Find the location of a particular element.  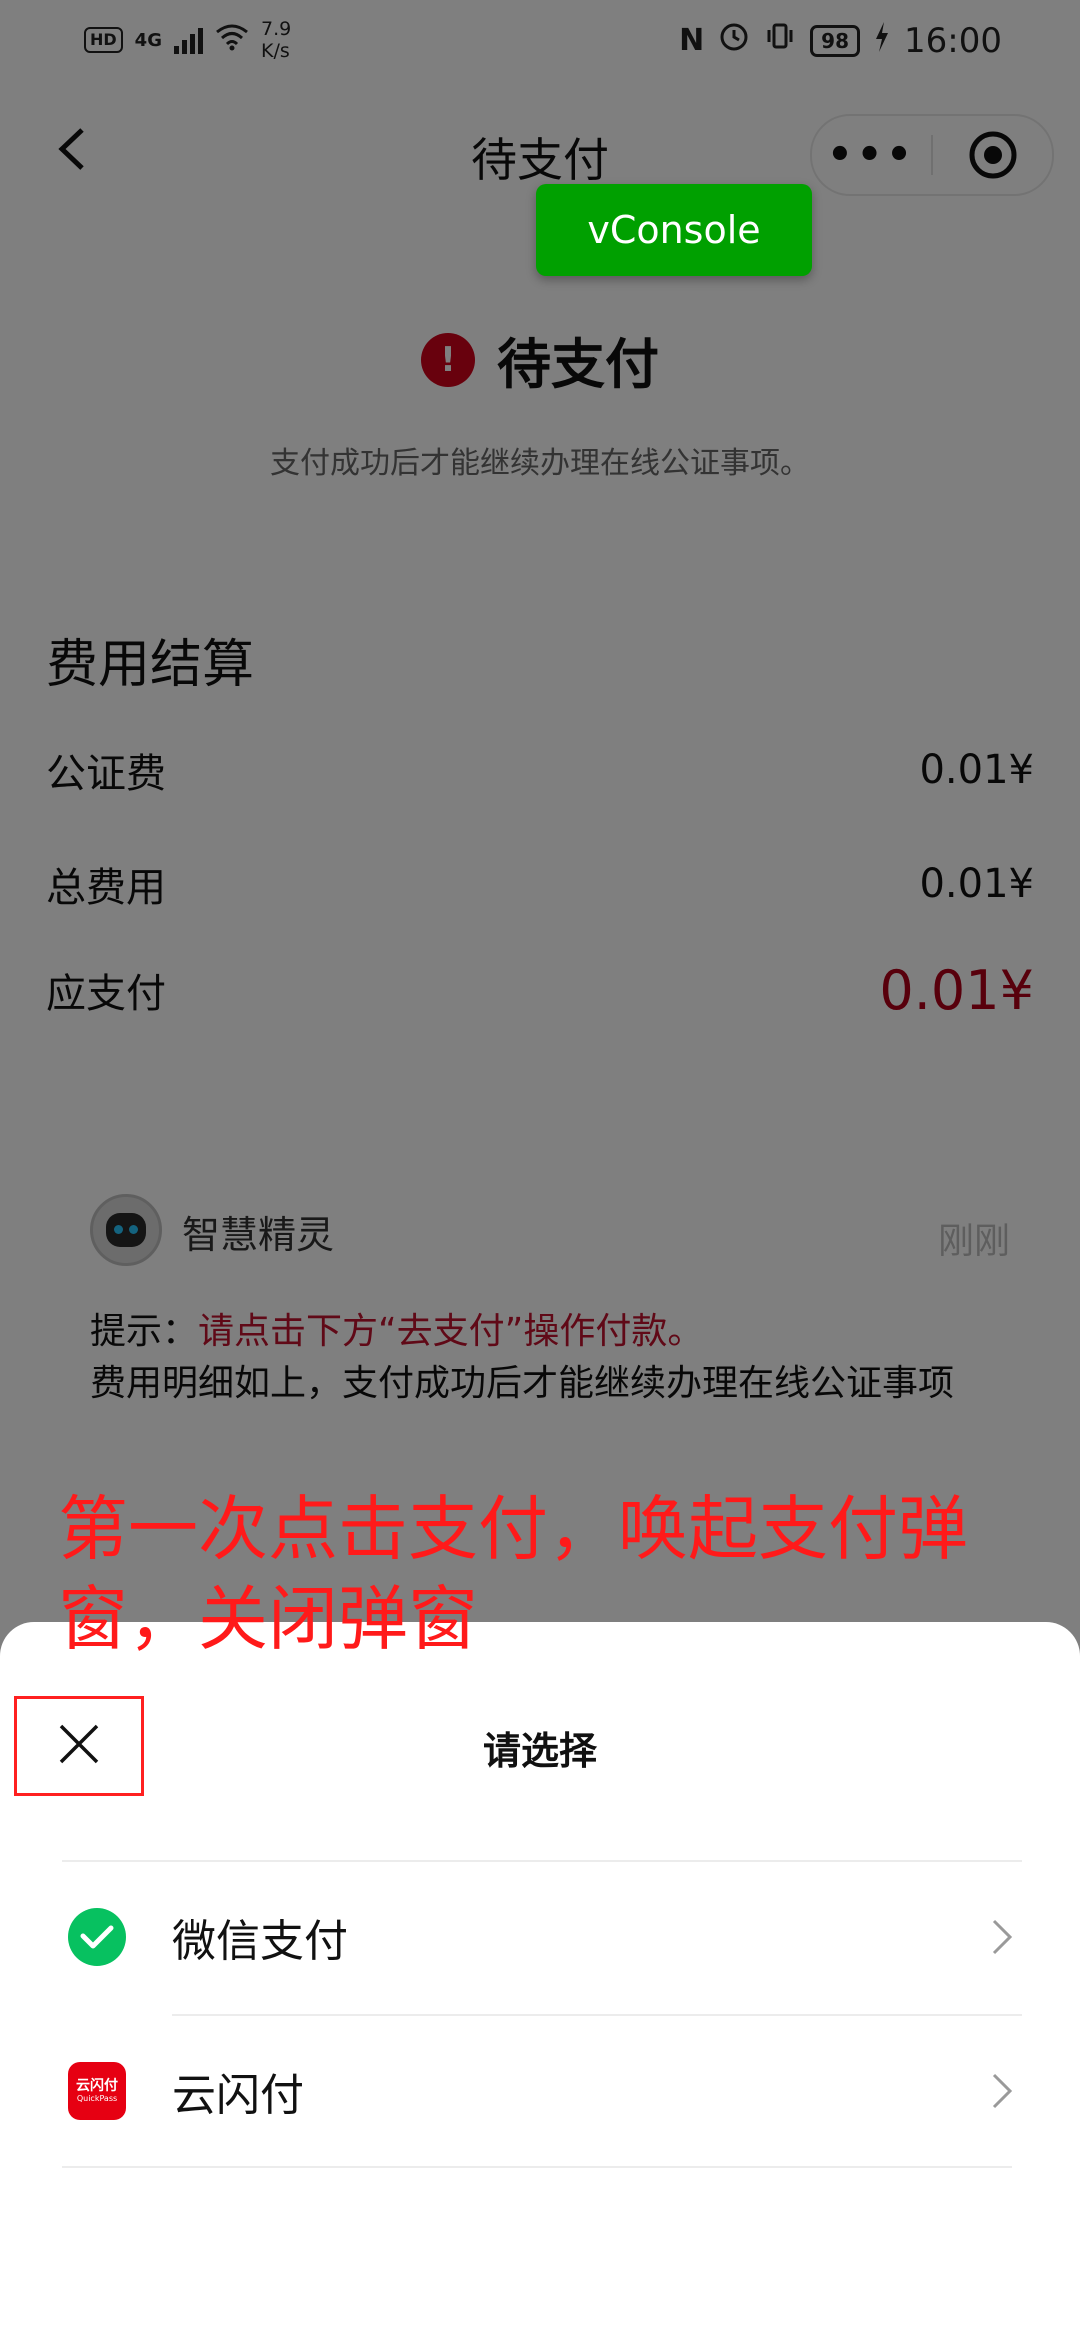

payment-option-unionpay: 云闪付 QuickPass 云闪付 is located at coordinates (540, 2091).